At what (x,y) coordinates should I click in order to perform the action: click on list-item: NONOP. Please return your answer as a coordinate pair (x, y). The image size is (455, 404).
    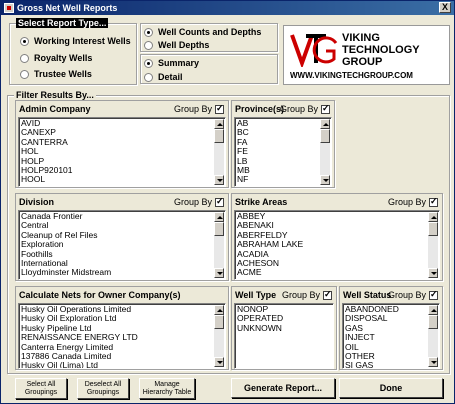
    Looking at the image, I should click on (284, 309).